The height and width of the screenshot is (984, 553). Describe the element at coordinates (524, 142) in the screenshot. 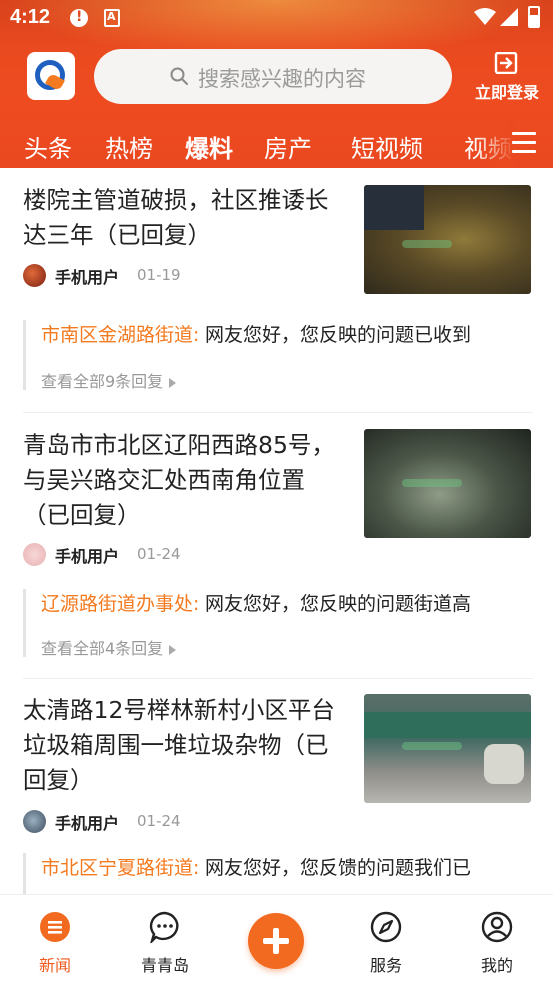

I see `menu-icon` at that location.